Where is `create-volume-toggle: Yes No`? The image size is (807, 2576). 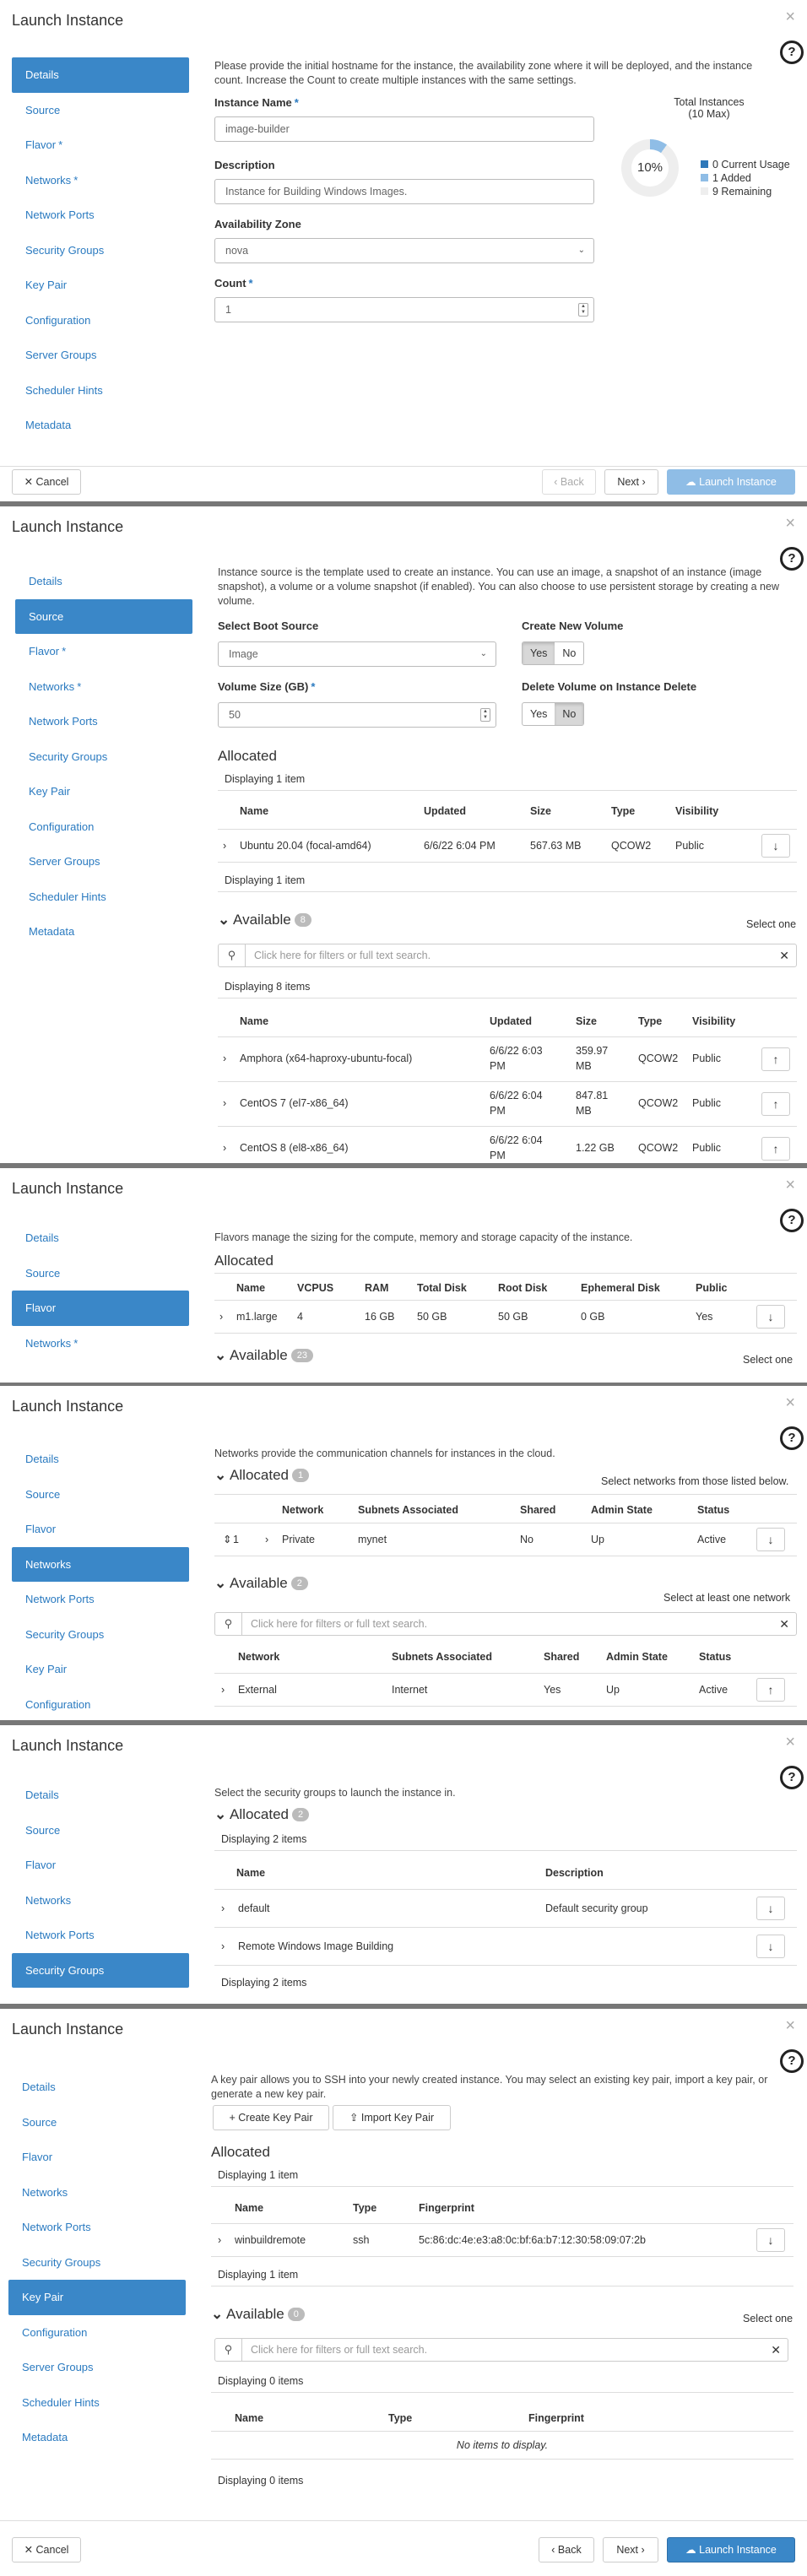
create-volume-toggle: Yes No is located at coordinates (553, 653).